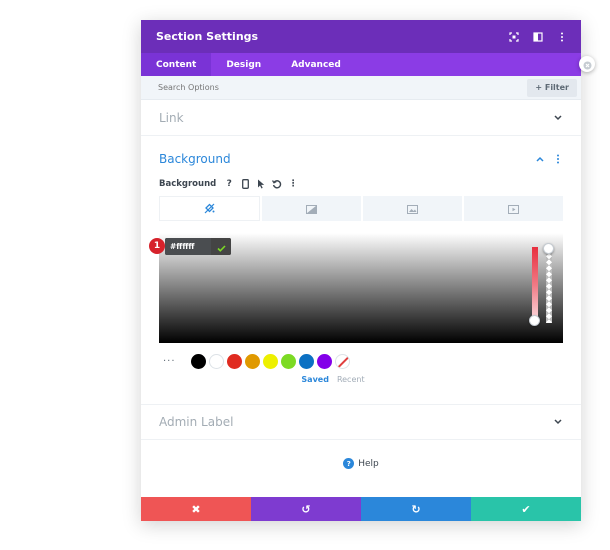 The height and width of the screenshot is (550, 610). What do you see at coordinates (175, 361) in the screenshot?
I see `more-swatches-icon: ···` at bounding box center [175, 361].